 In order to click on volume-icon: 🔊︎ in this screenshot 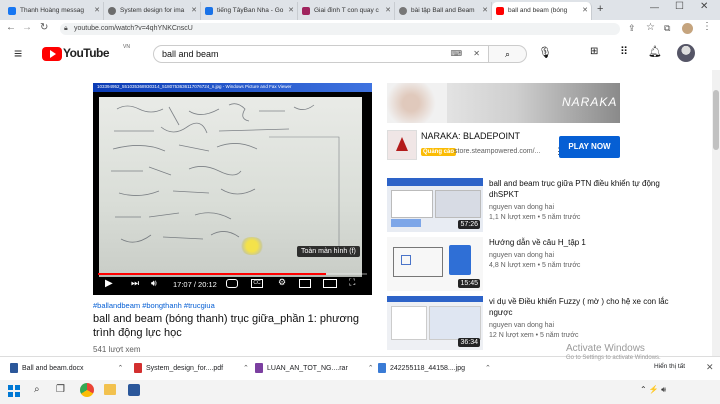, I will do `click(154, 283)`.